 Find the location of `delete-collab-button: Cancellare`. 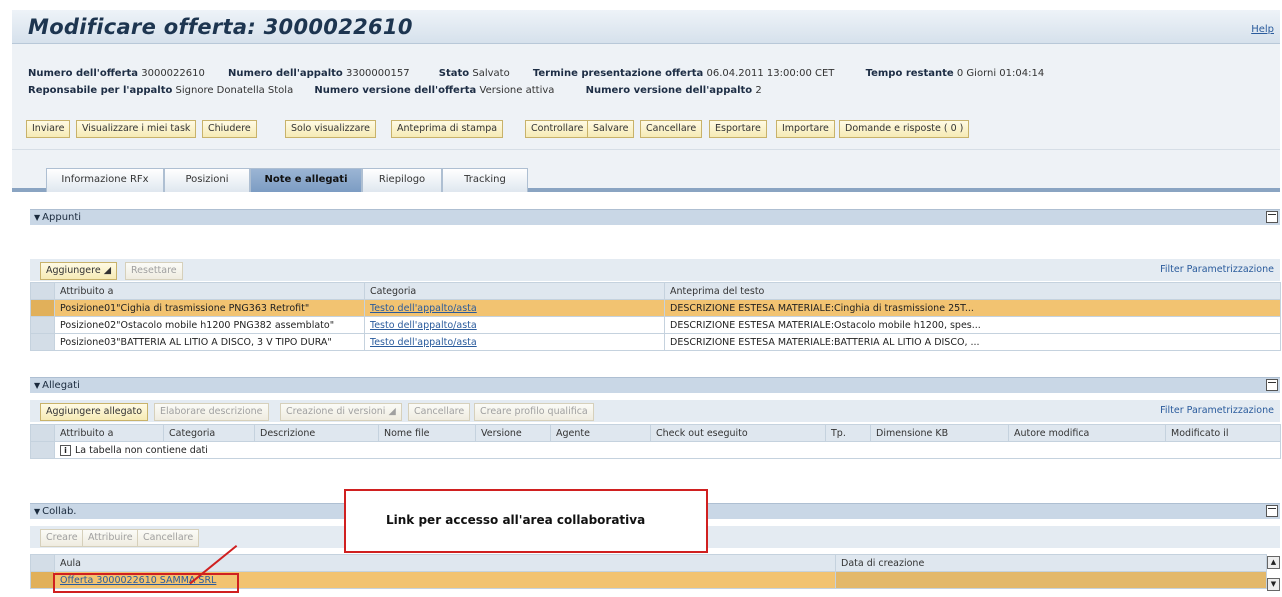

delete-collab-button: Cancellare is located at coordinates (168, 538).